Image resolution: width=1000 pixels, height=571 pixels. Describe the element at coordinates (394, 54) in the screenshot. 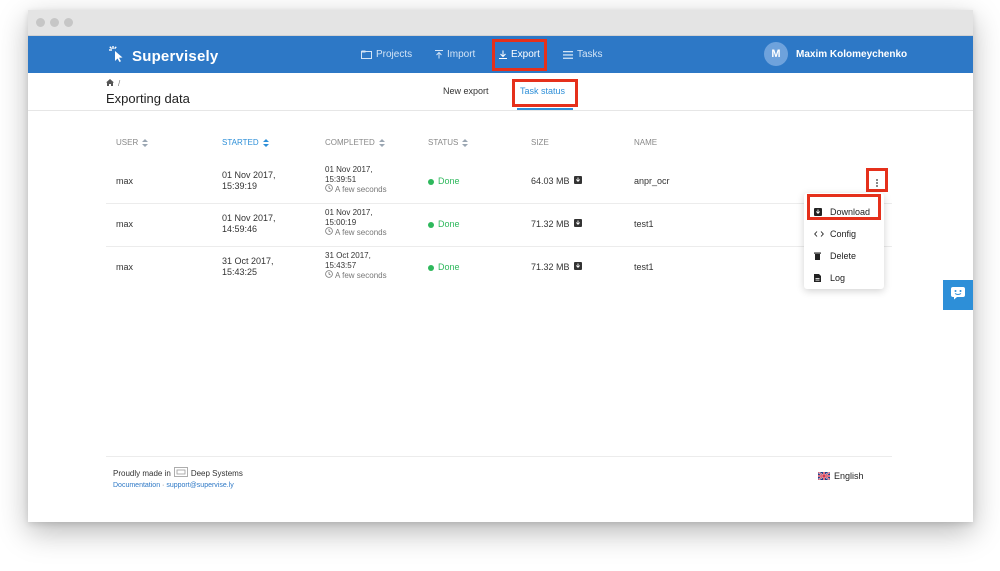

I see `nav-projects-label: Projects` at that location.